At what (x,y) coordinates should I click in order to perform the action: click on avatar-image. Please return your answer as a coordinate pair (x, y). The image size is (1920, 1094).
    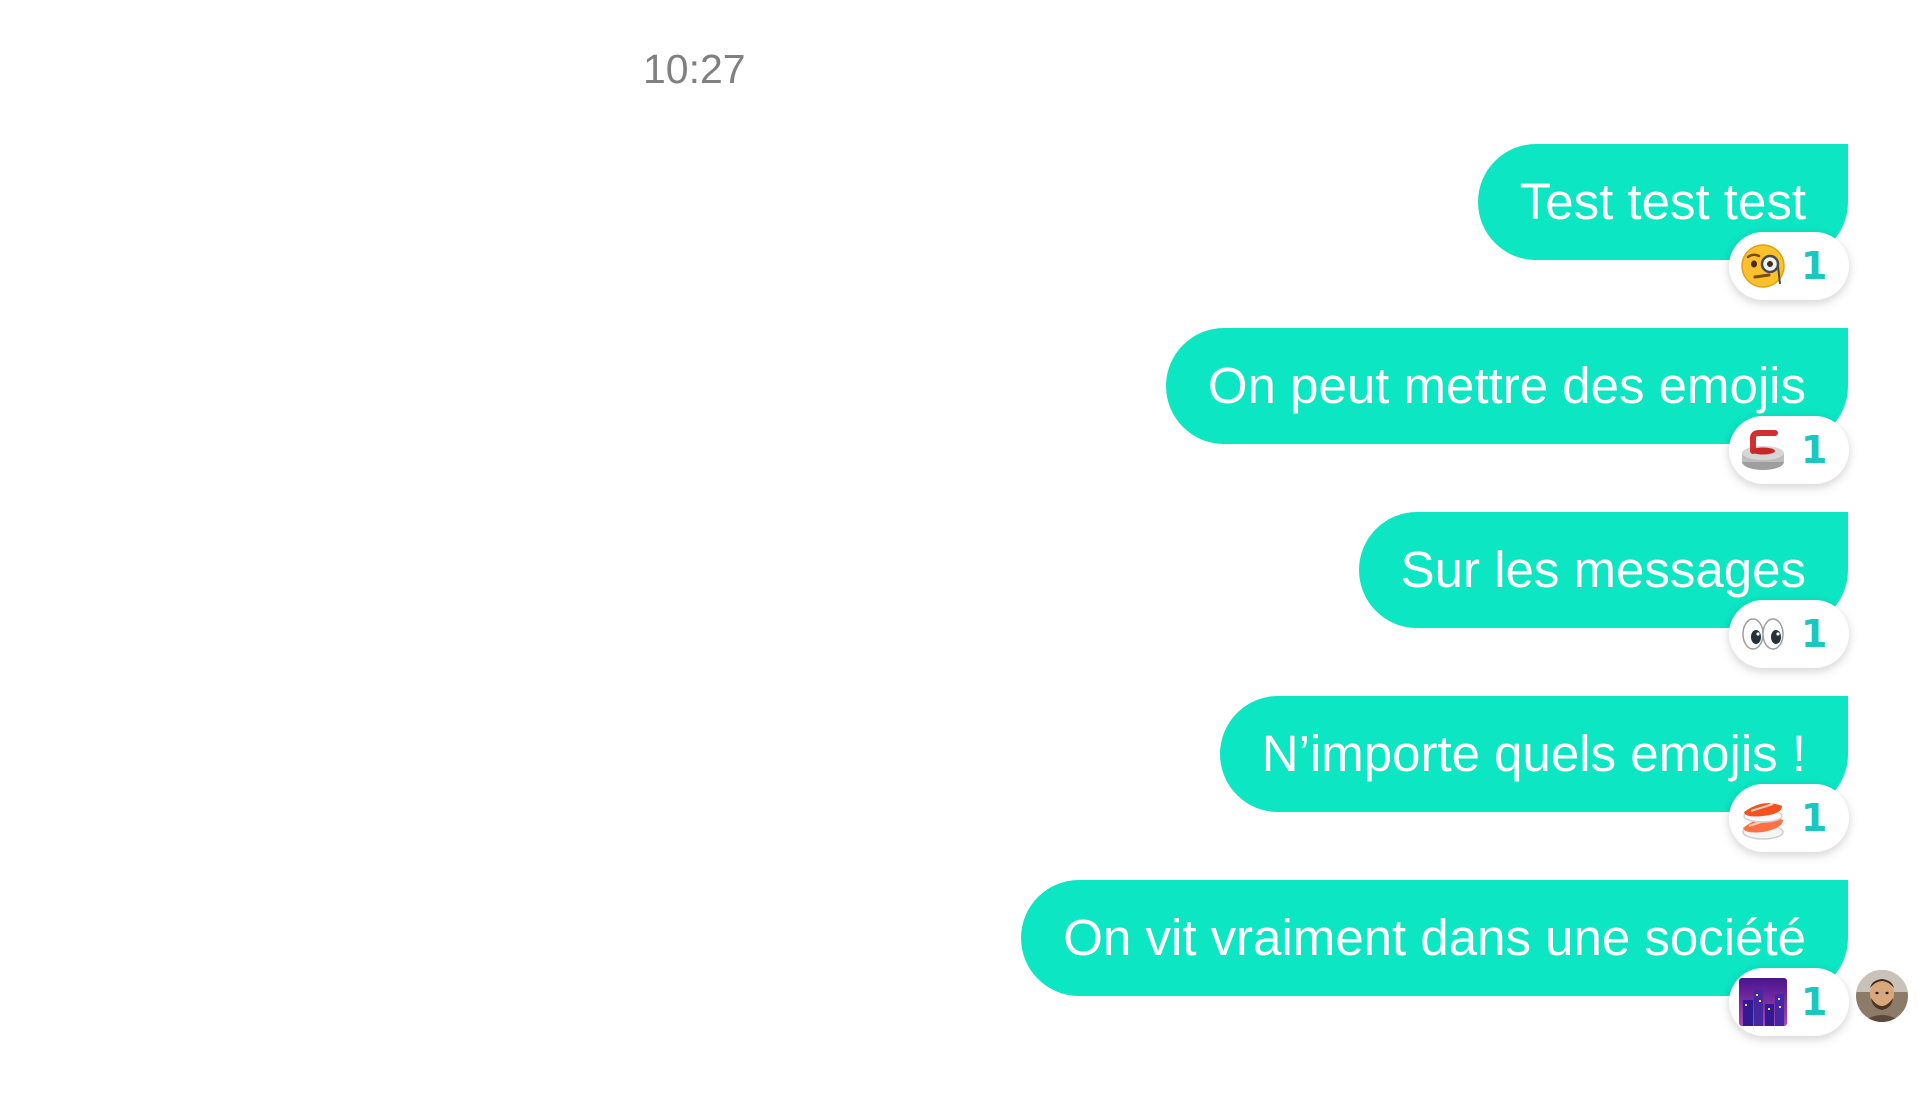
    Looking at the image, I should click on (1882, 996).